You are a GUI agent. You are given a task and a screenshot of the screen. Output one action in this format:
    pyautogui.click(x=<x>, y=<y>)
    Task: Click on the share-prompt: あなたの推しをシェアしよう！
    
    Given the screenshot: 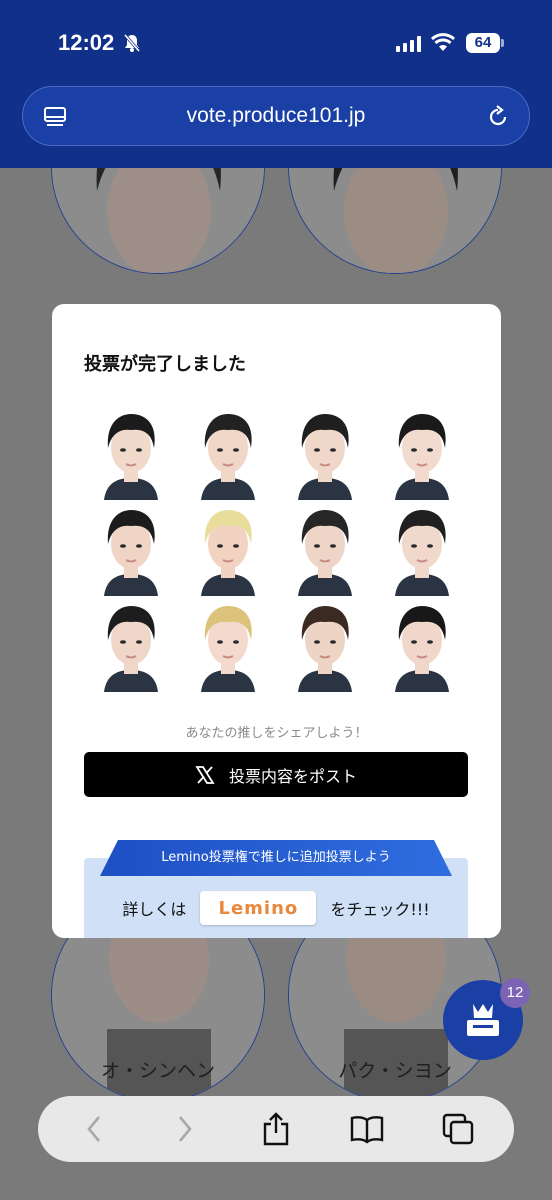 What is the action you would take?
    pyautogui.click(x=276, y=733)
    